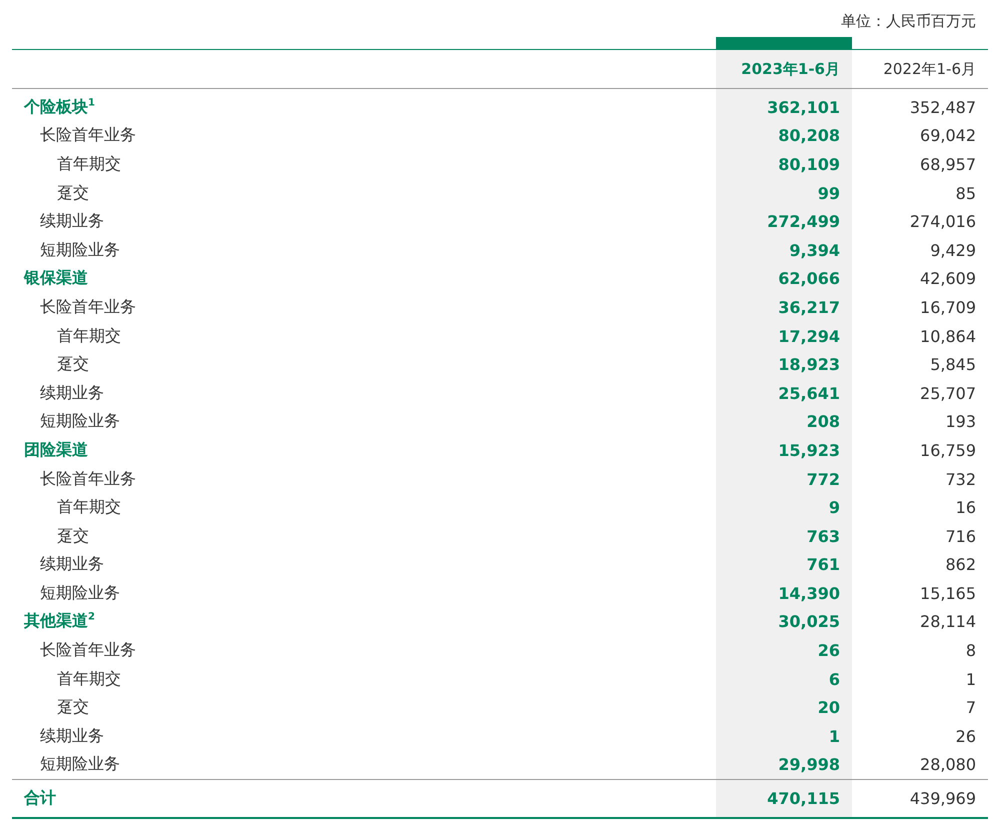  I want to click on value-cell: 14,390, so click(784, 593).